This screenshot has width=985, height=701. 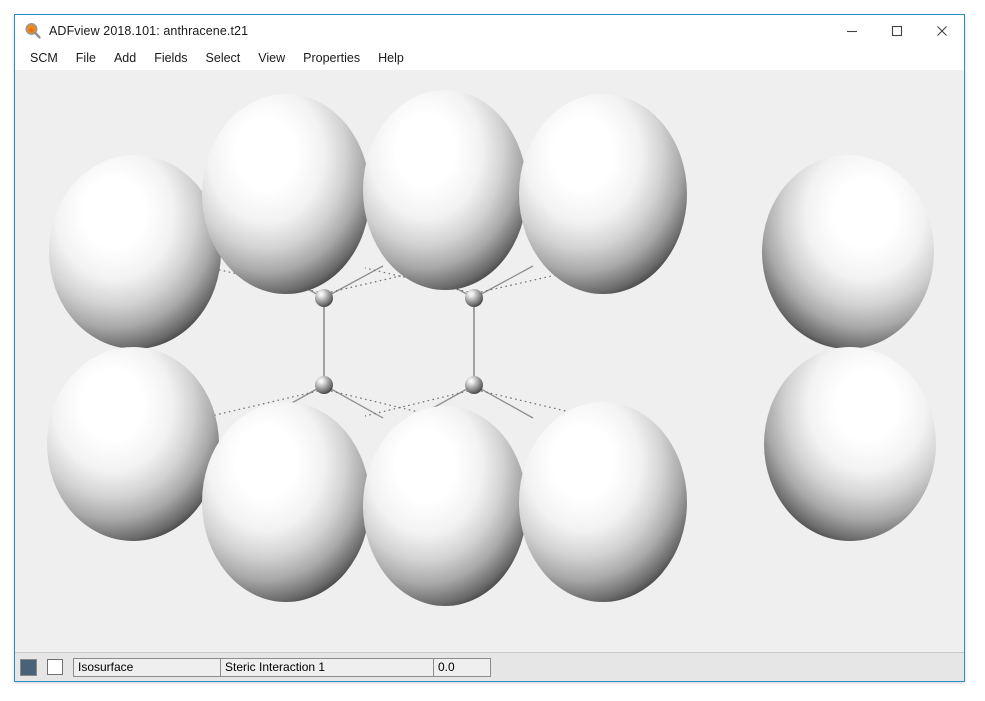 I want to click on window-title: ADFview 2018.101: anthracene.t21, so click(x=149, y=31).